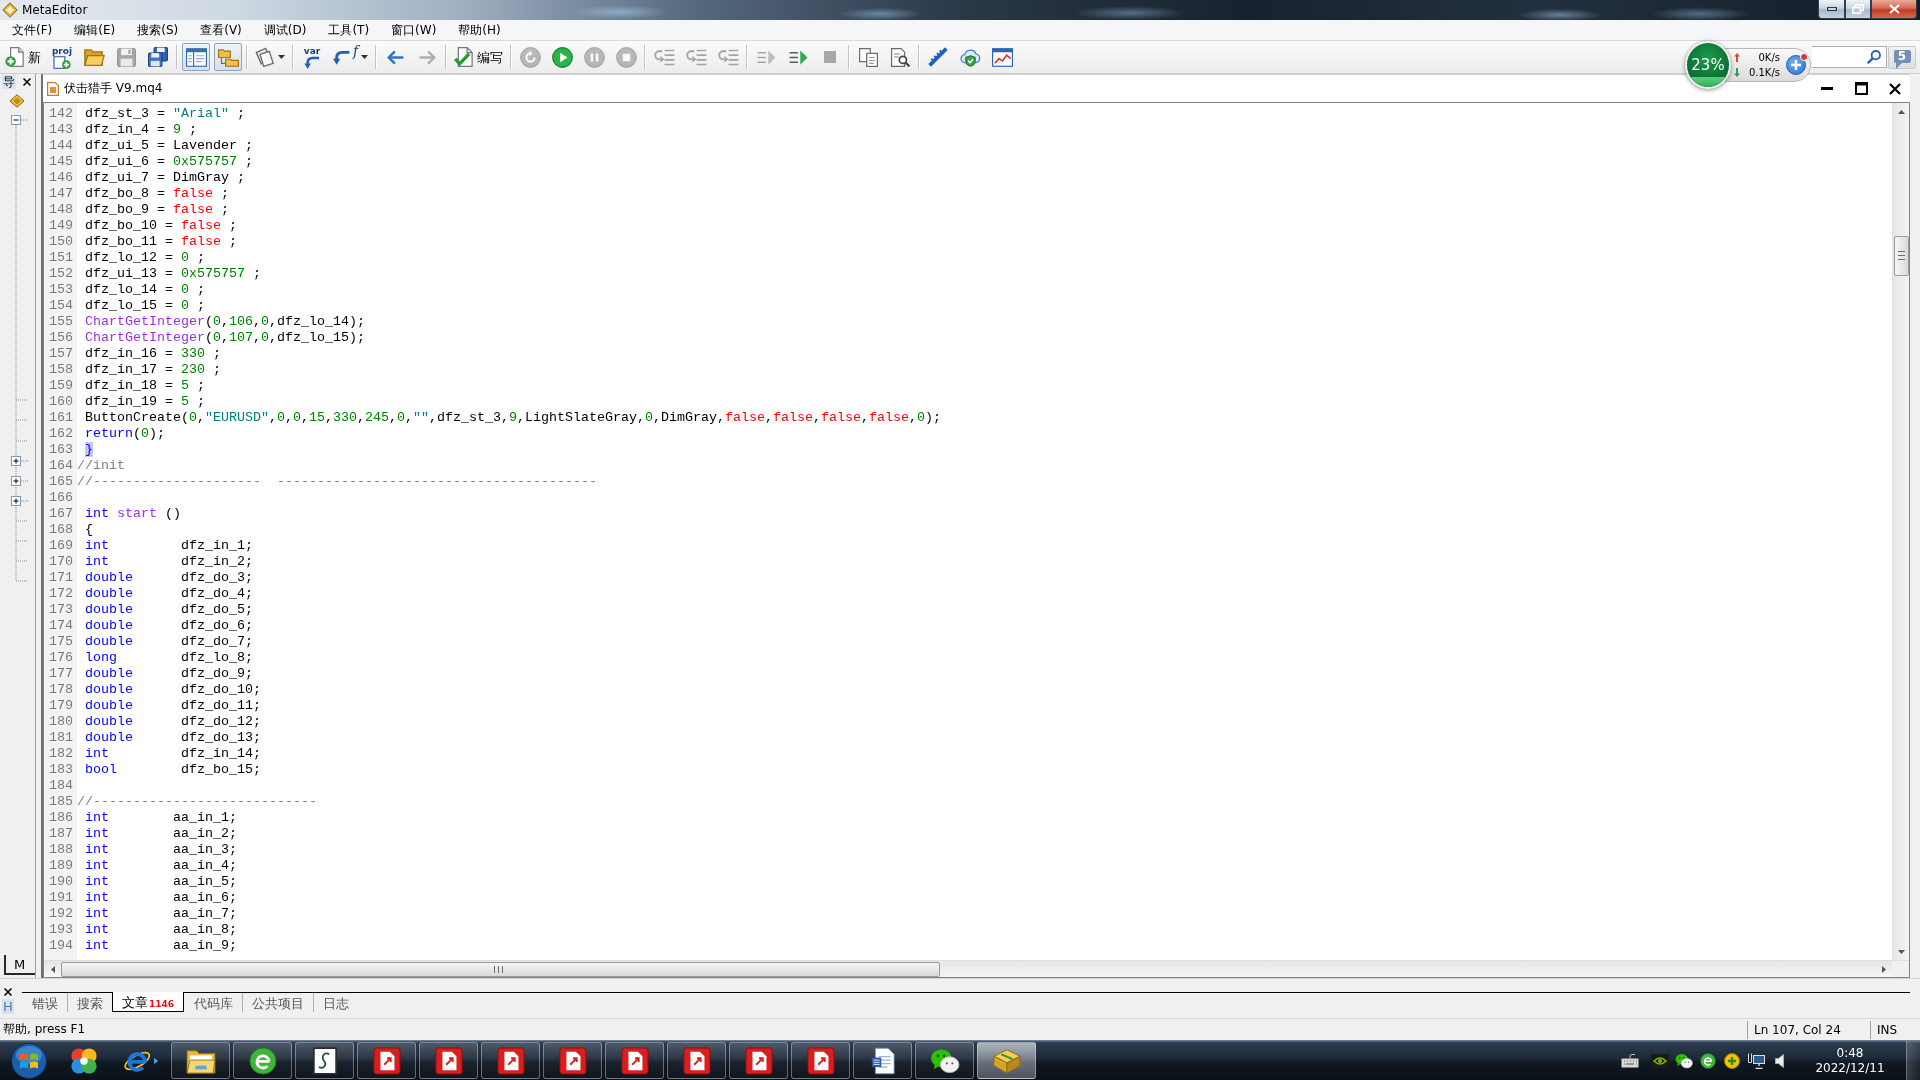  What do you see at coordinates (61, 786) in the screenshot?
I see `line-number: 184` at bounding box center [61, 786].